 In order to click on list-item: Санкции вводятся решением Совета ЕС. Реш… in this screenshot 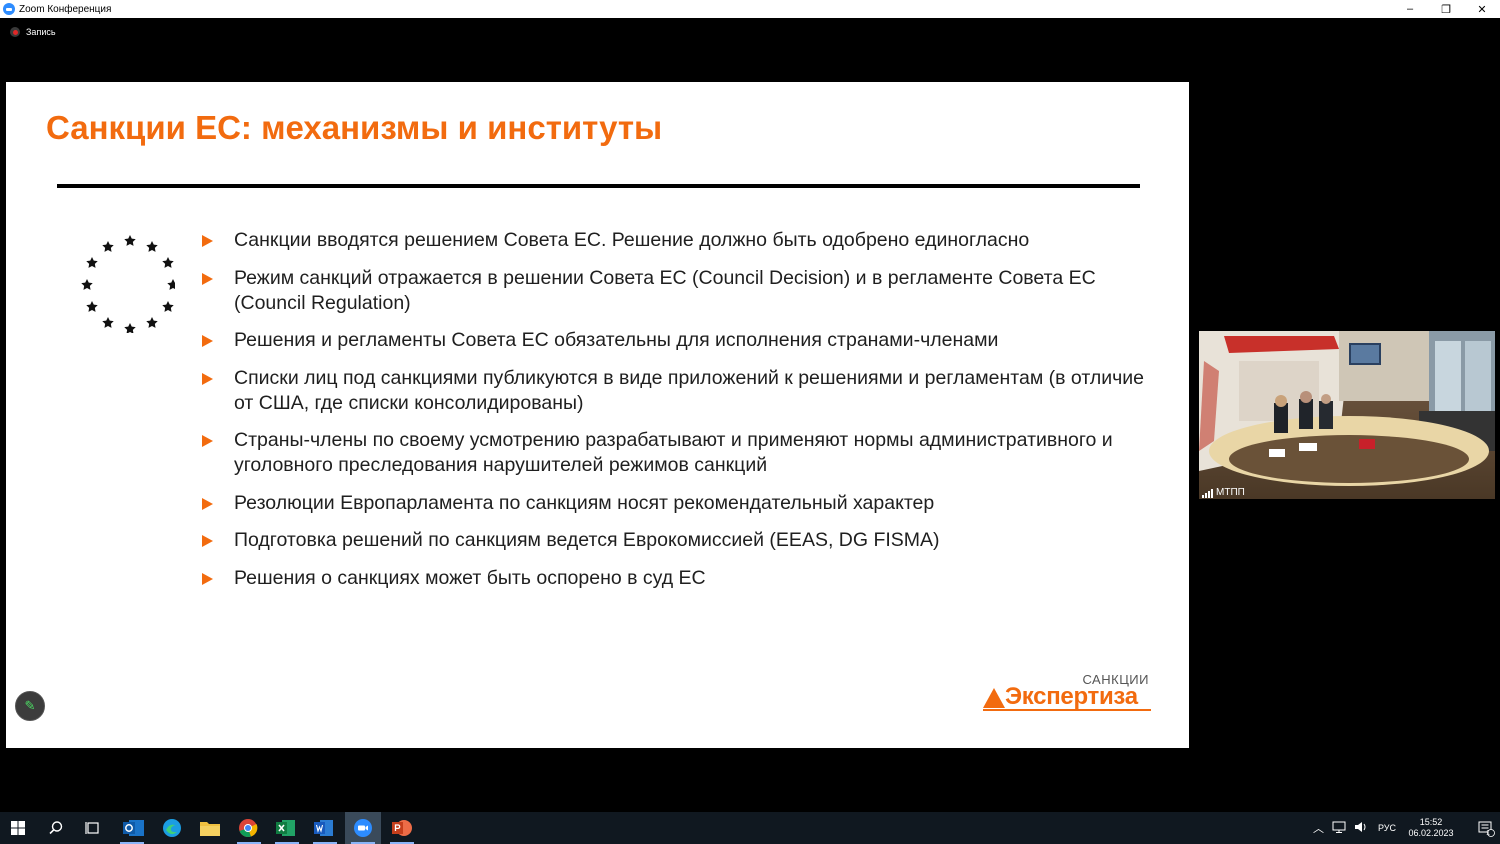, I will do `click(682, 240)`.